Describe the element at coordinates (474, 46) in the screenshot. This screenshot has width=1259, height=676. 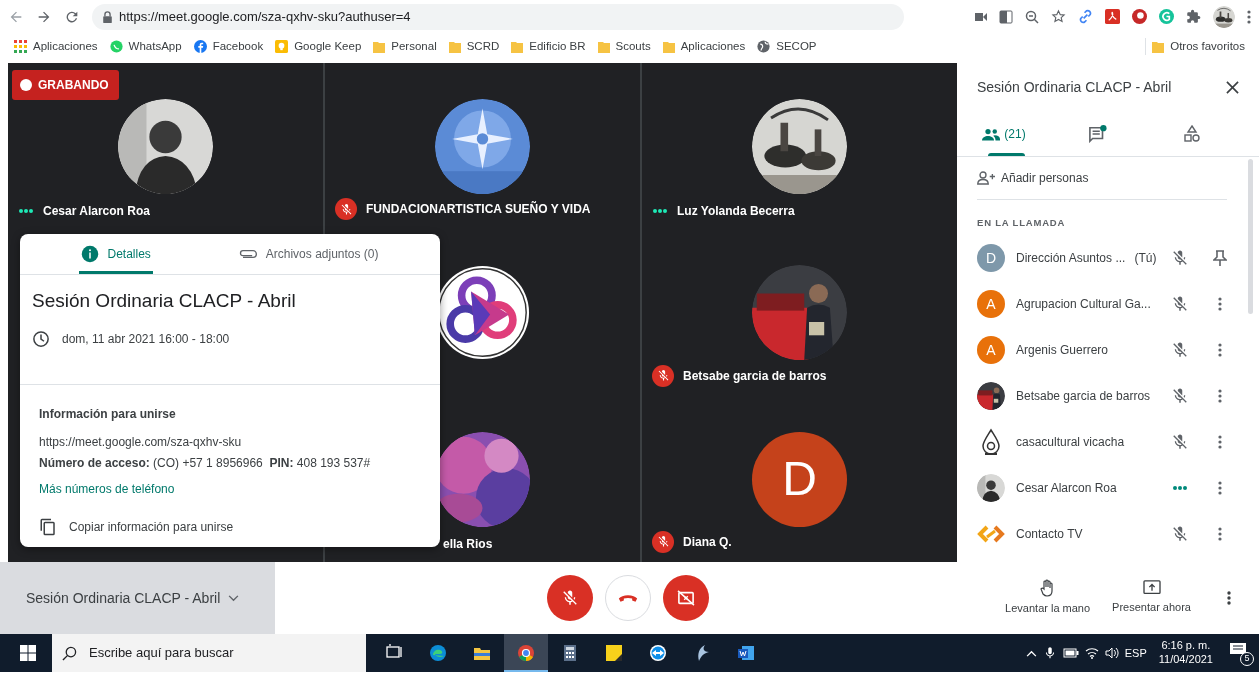
I see `bookmark: SCRD` at that location.